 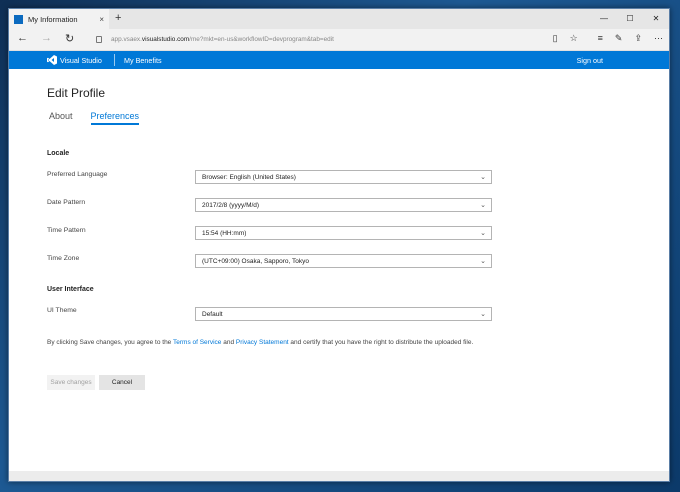 I want to click on preferred-language-select: Browser: English (United States) ⌄, so click(x=343, y=177).